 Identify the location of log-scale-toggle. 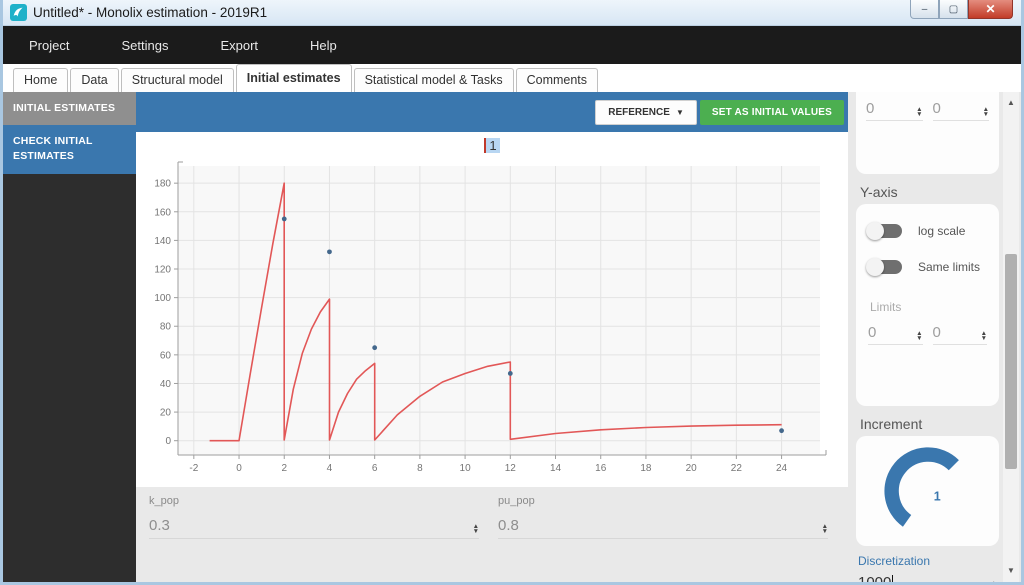
(884, 231).